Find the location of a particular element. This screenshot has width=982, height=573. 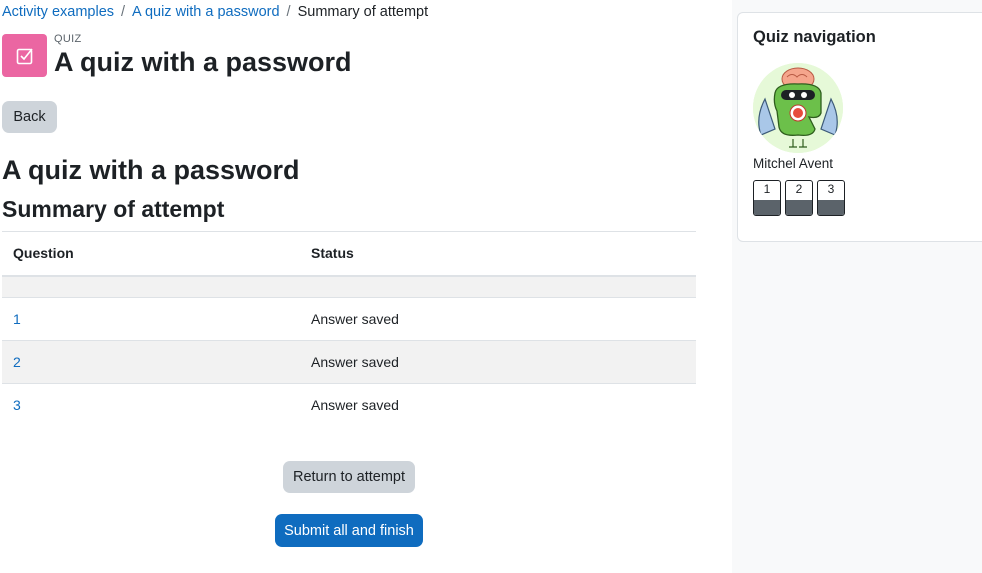

user-name: Mitchel Avent is located at coordinates (793, 163).